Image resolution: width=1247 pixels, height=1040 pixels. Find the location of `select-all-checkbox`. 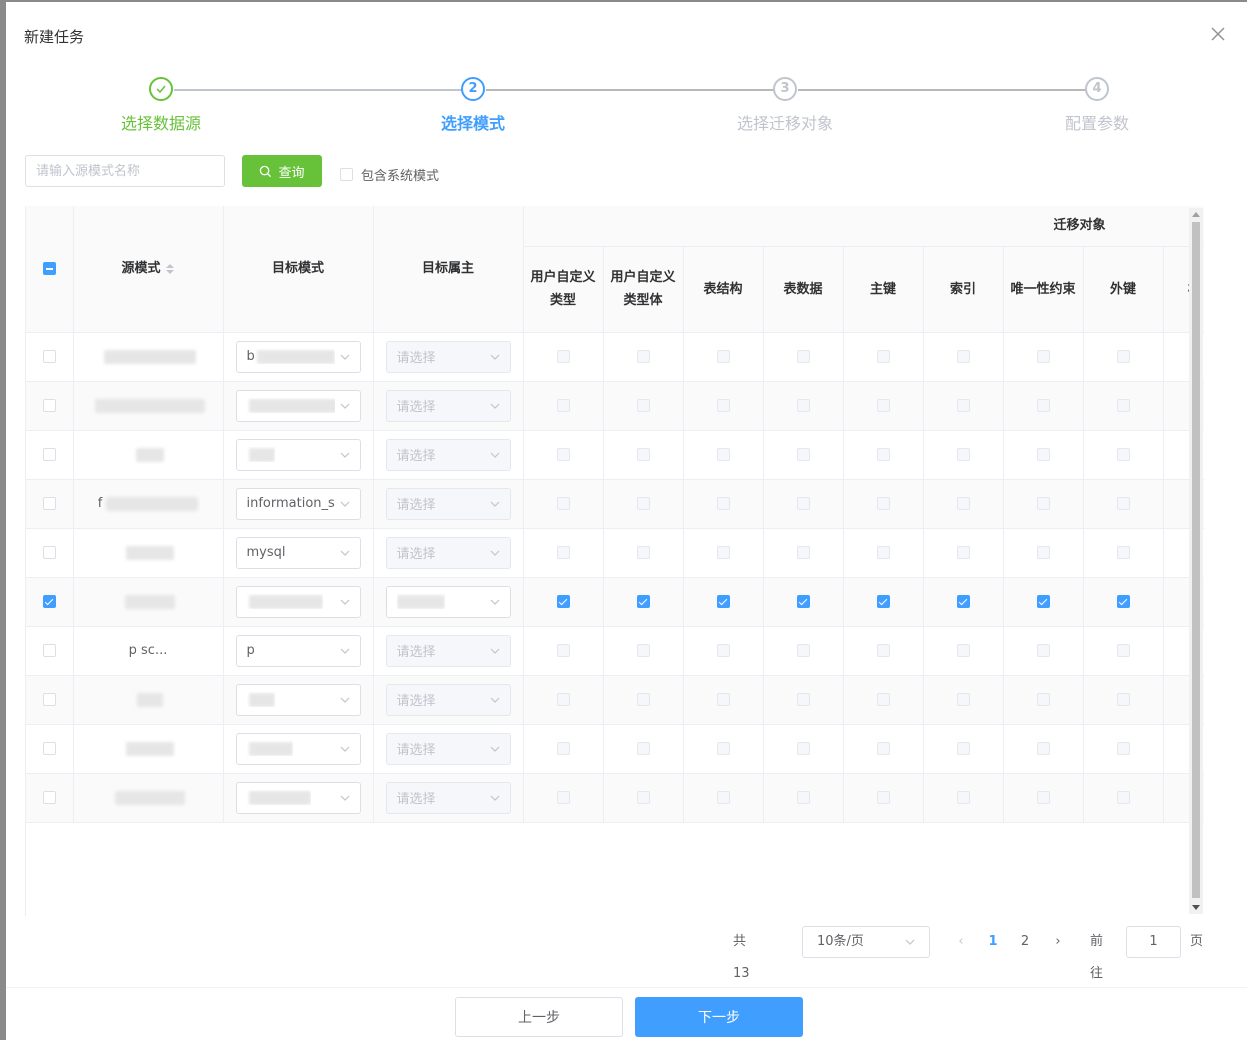

select-all-checkbox is located at coordinates (49, 269).